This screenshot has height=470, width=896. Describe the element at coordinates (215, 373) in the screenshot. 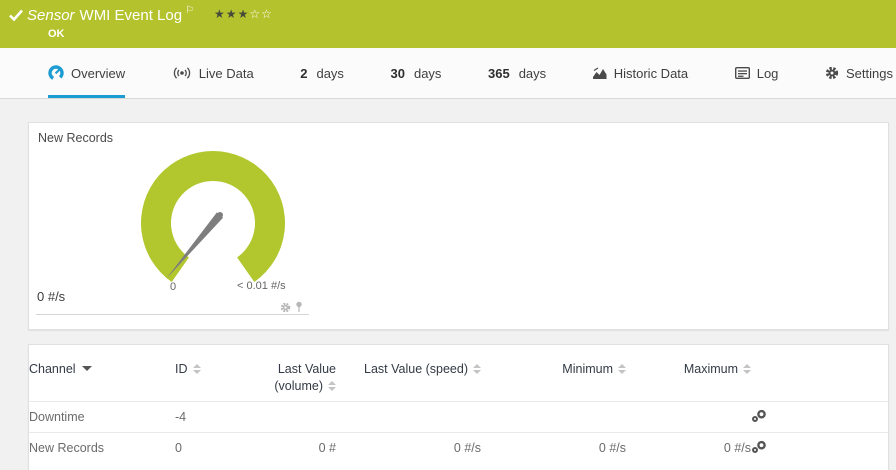

I see `column-header-id: ID` at that location.